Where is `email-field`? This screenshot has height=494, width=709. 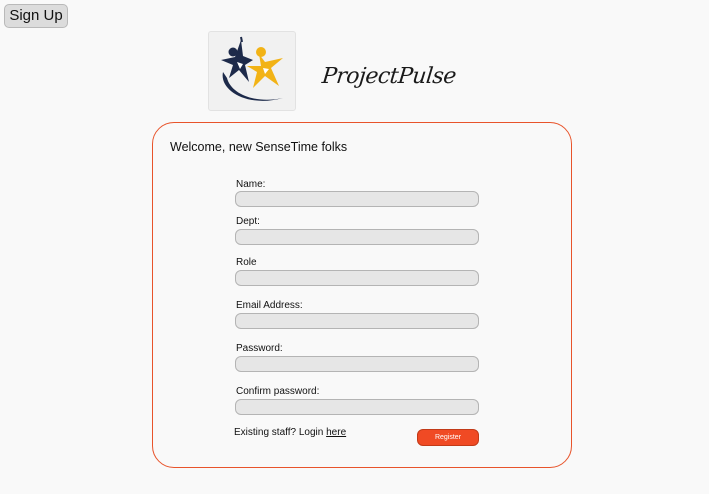 email-field is located at coordinates (357, 321).